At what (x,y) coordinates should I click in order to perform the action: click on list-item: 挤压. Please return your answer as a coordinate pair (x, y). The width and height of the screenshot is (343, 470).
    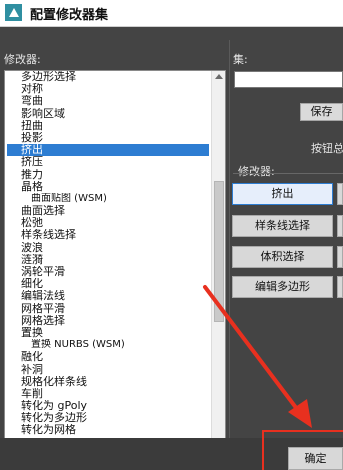
    Looking at the image, I should click on (108, 162).